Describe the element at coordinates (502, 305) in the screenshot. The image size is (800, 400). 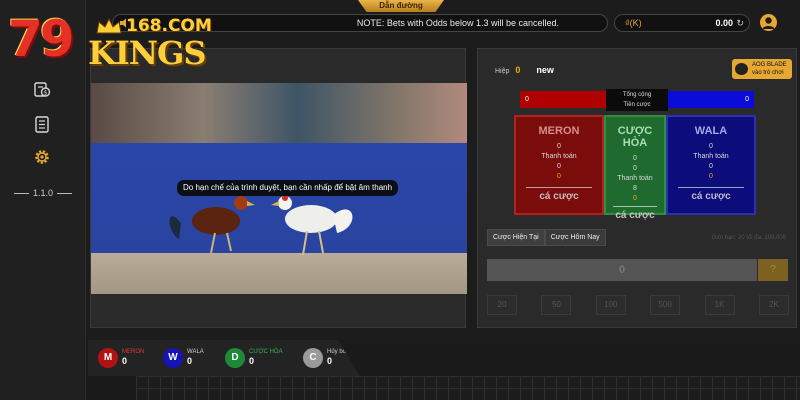
I see `chip-20: 20` at that location.